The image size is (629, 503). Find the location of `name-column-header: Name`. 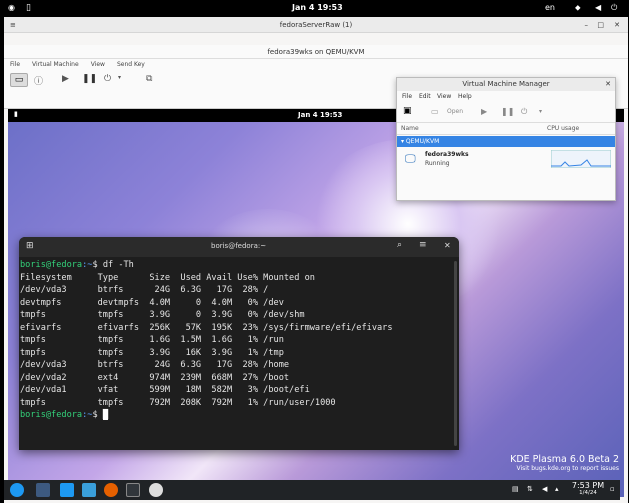

name-column-header: Name is located at coordinates (410, 128).